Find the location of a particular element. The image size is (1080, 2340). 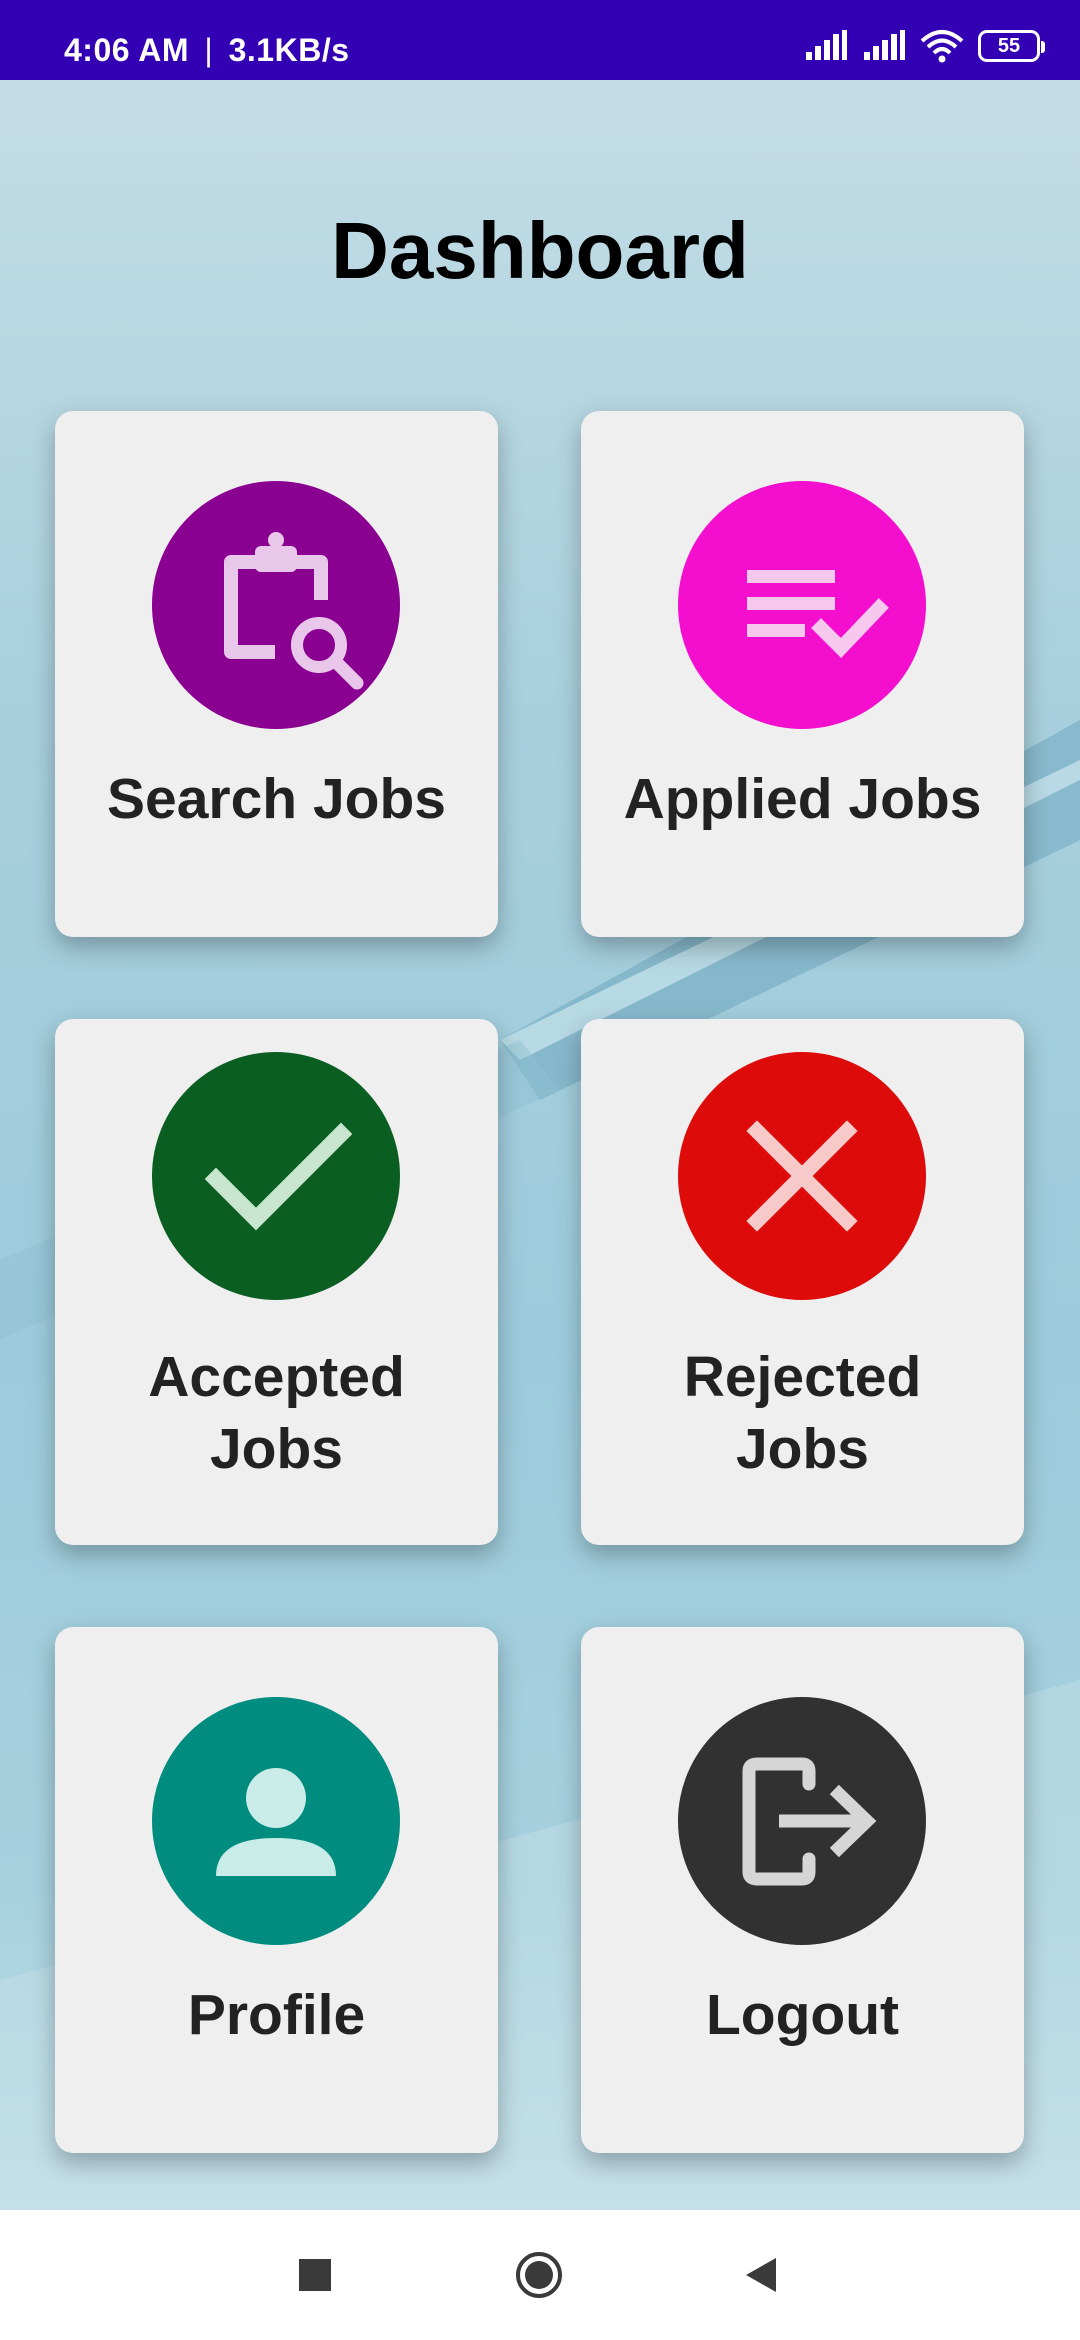

back-triangle-icon is located at coordinates (761, 2275).